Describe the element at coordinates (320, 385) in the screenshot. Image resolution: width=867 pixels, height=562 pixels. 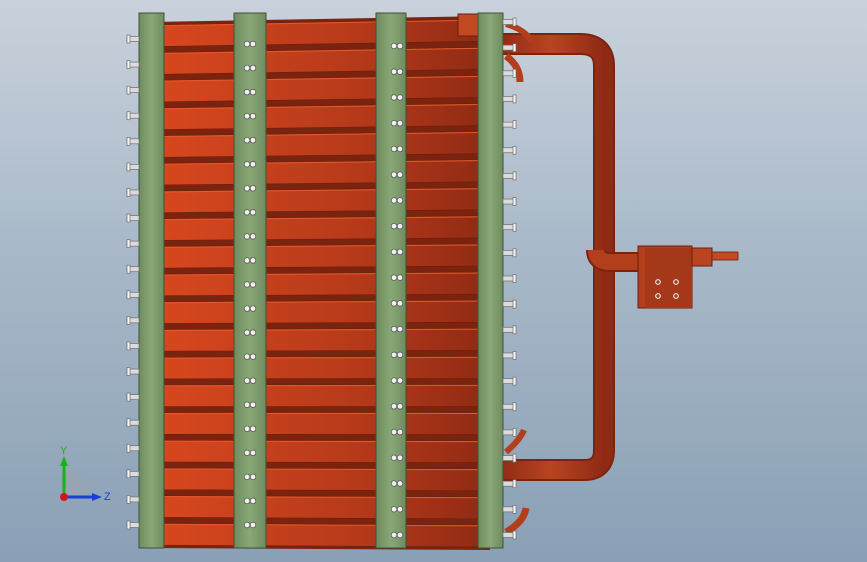
I see `fin-highlight` at that location.